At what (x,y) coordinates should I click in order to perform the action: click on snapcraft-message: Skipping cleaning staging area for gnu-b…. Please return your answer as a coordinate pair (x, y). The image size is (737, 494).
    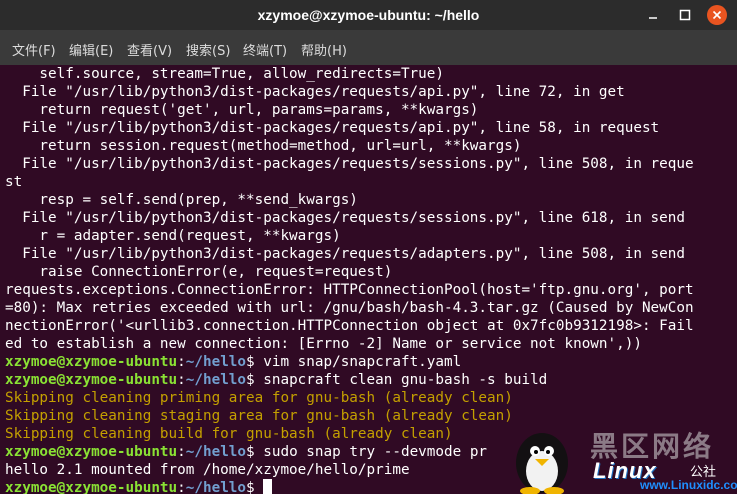
    Looking at the image, I should click on (259, 416).